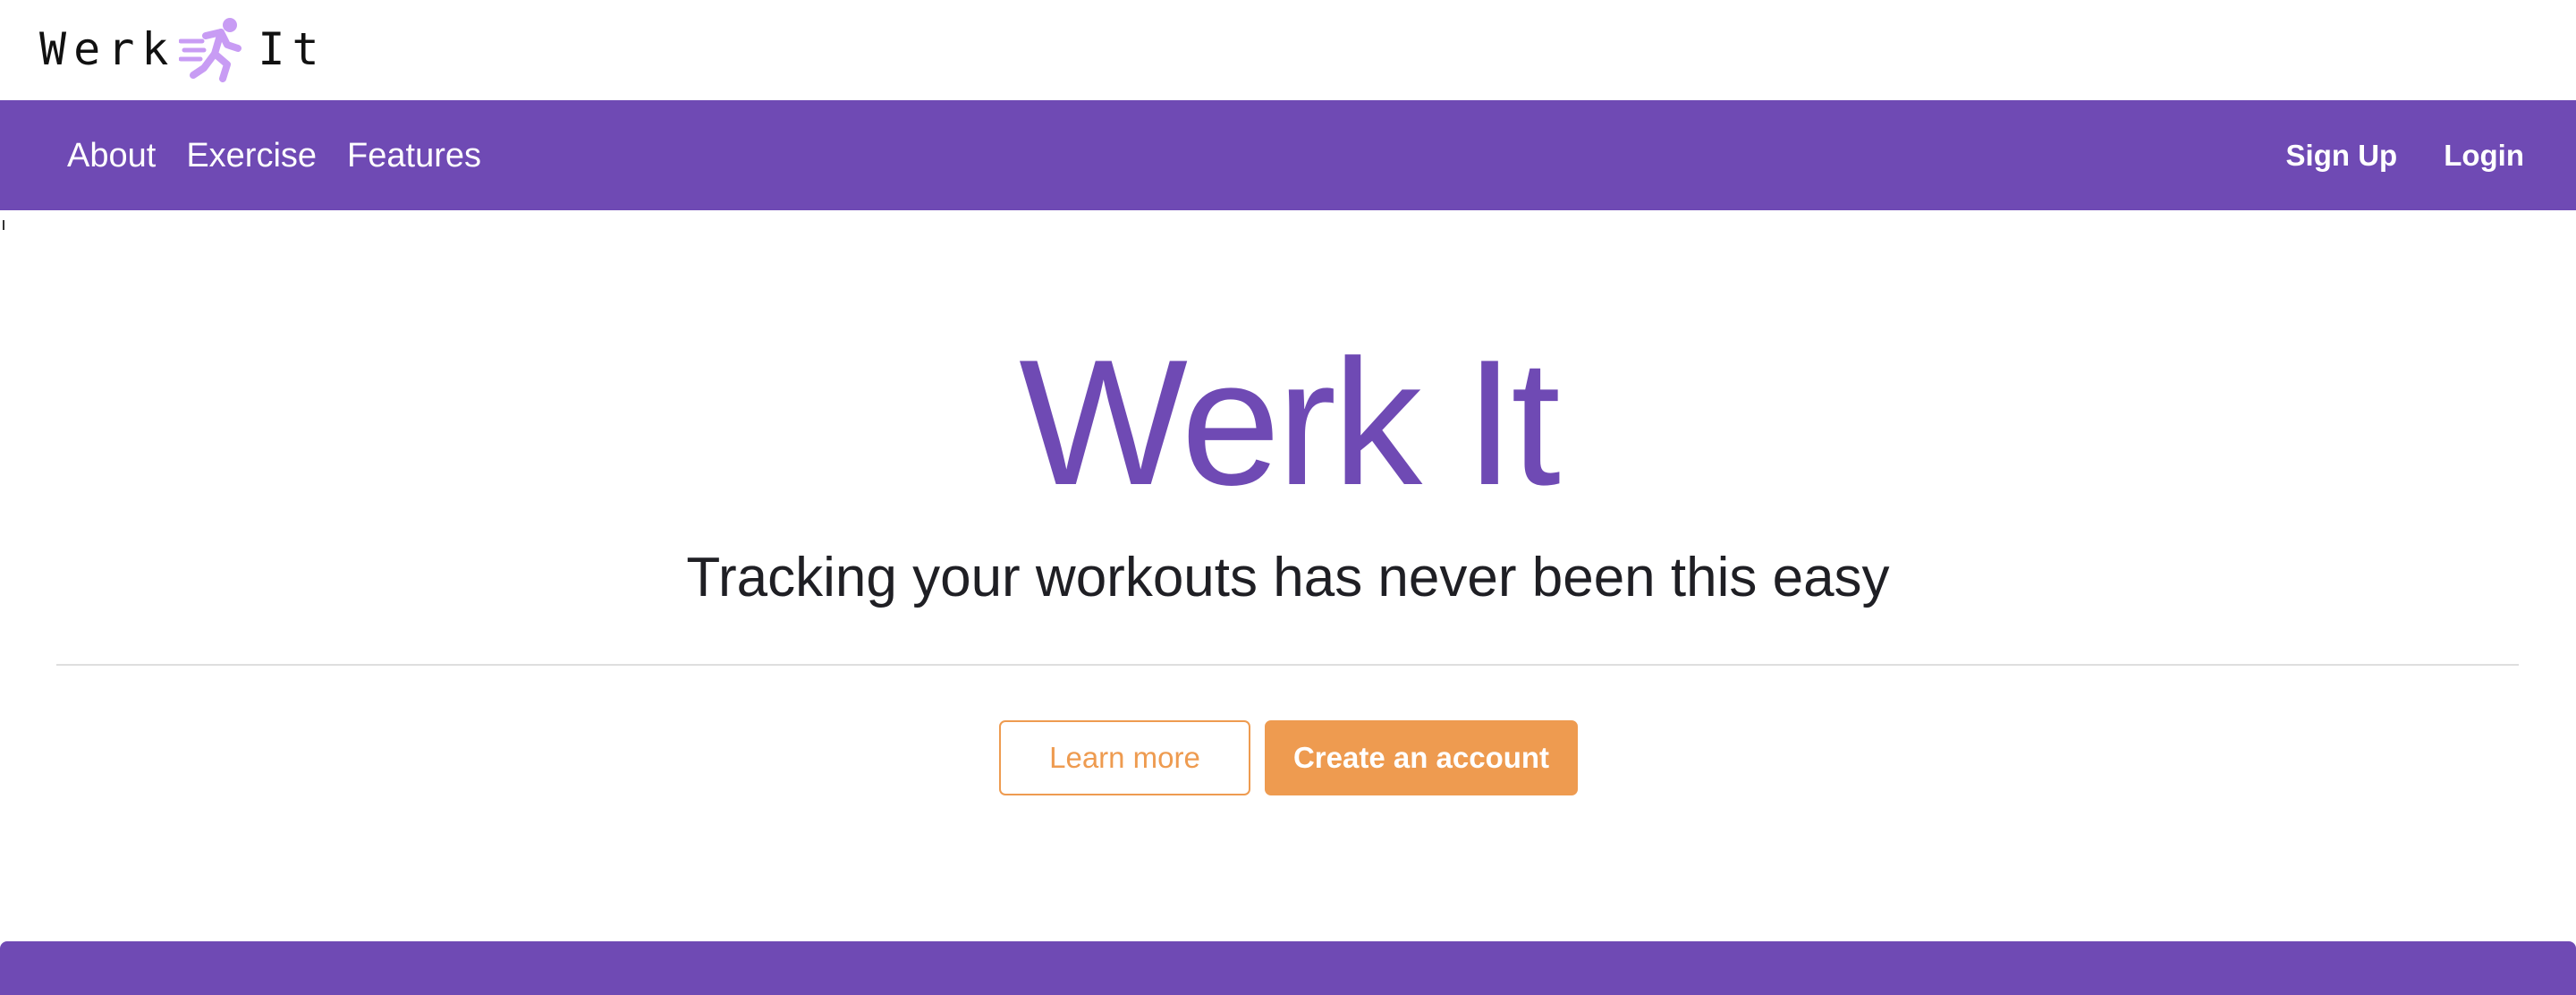 This screenshot has width=2576, height=995. Describe the element at coordinates (1288, 155) in the screenshot. I see `main-navbar: About Exercise Features Sign Up Login` at that location.